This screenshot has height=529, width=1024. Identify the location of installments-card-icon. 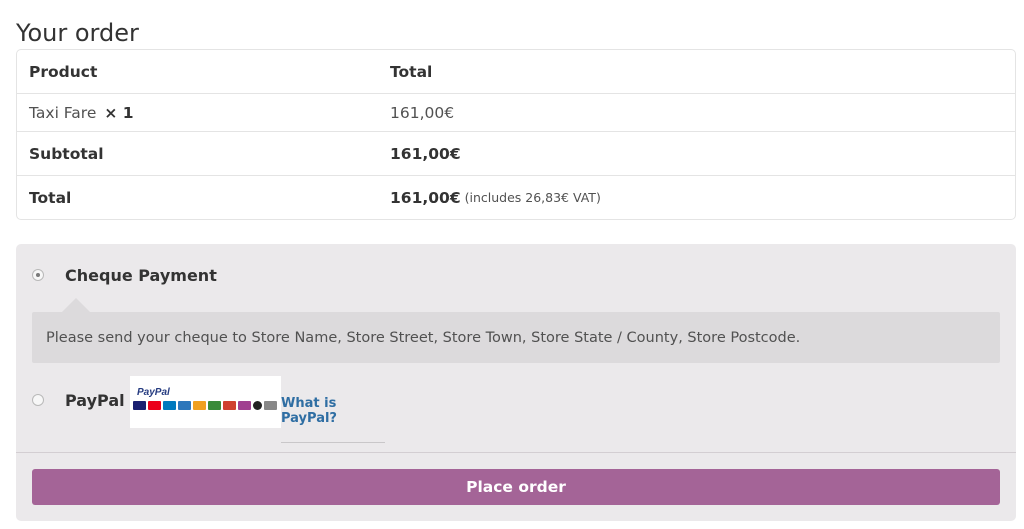
(270, 405).